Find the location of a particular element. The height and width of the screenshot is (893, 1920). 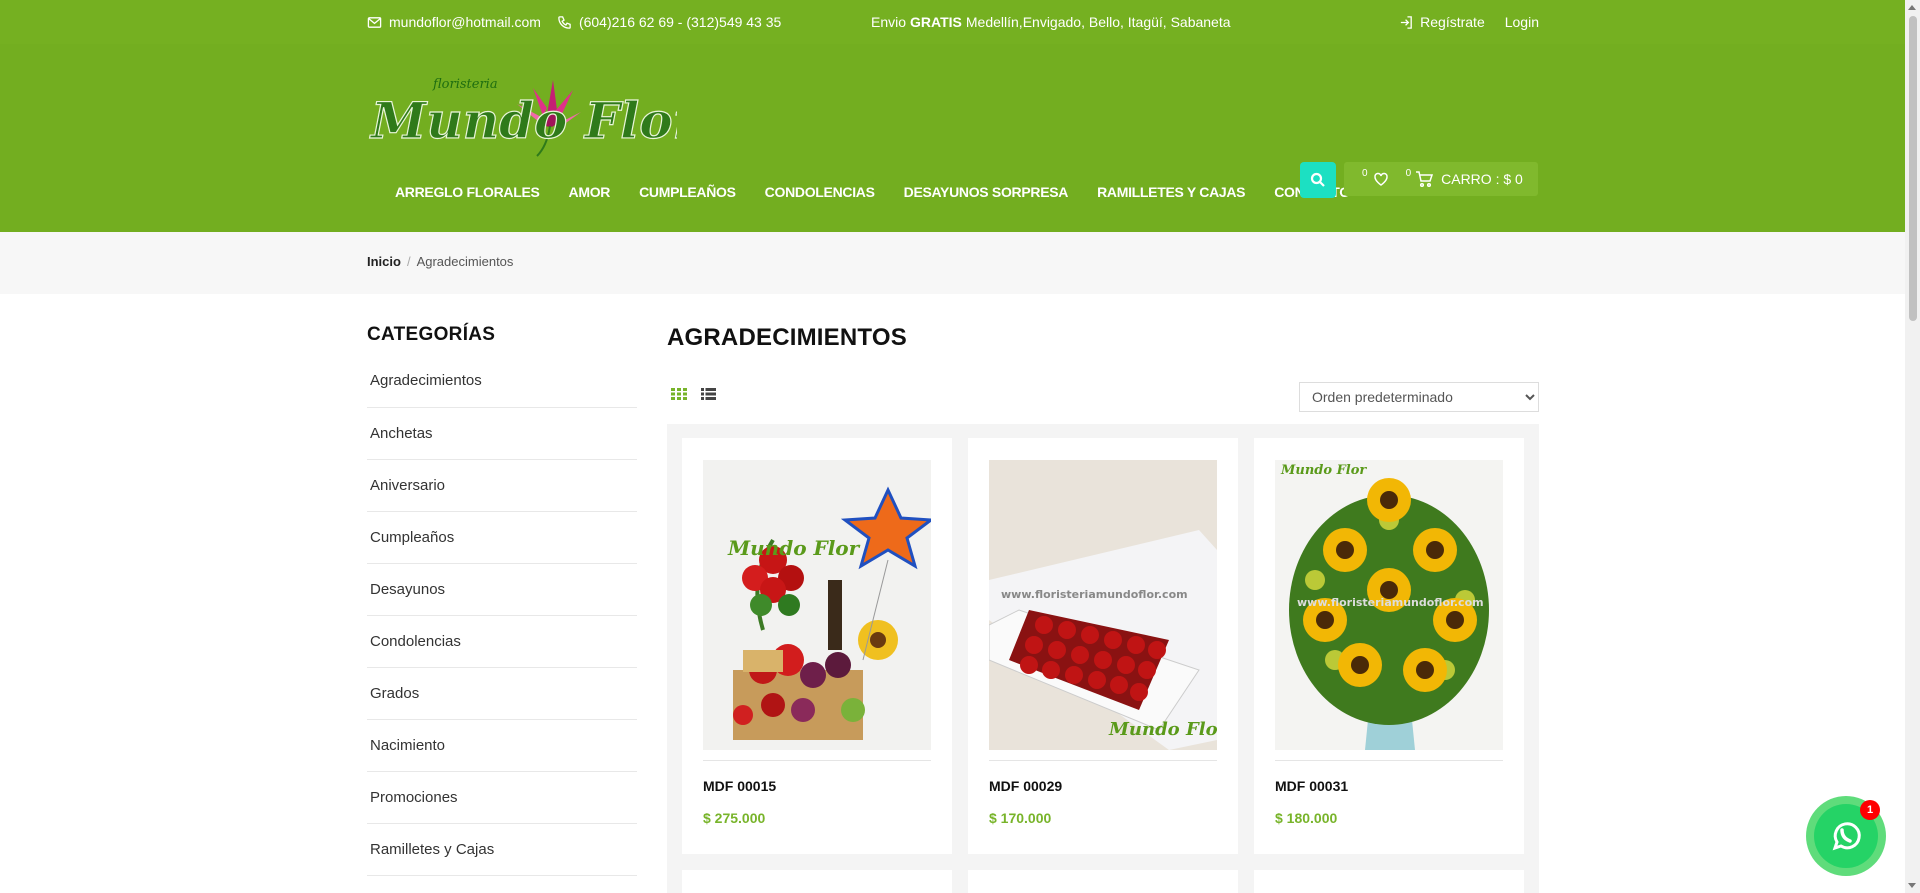

phone-contact: (604)216 62 69 - (312)549 43 35 is located at coordinates (669, 22).